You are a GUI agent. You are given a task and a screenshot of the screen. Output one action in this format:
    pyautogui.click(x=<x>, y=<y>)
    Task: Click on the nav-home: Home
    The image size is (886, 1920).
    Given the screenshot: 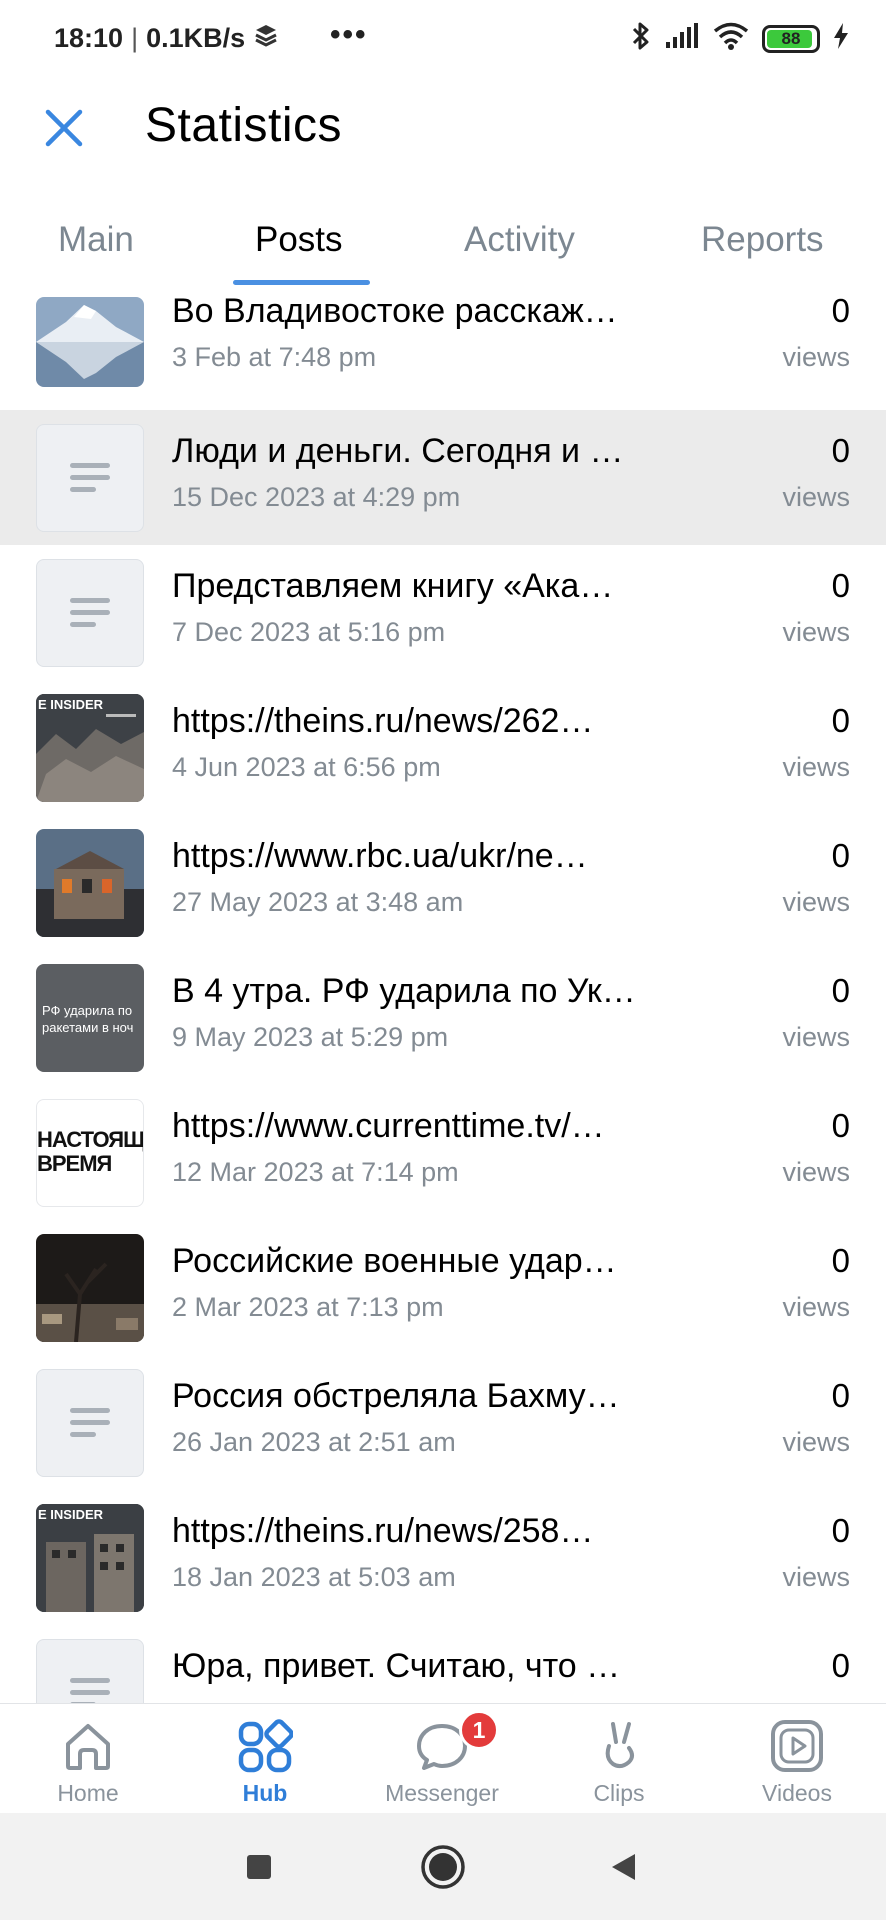 What is the action you would take?
    pyautogui.click(x=88, y=1759)
    